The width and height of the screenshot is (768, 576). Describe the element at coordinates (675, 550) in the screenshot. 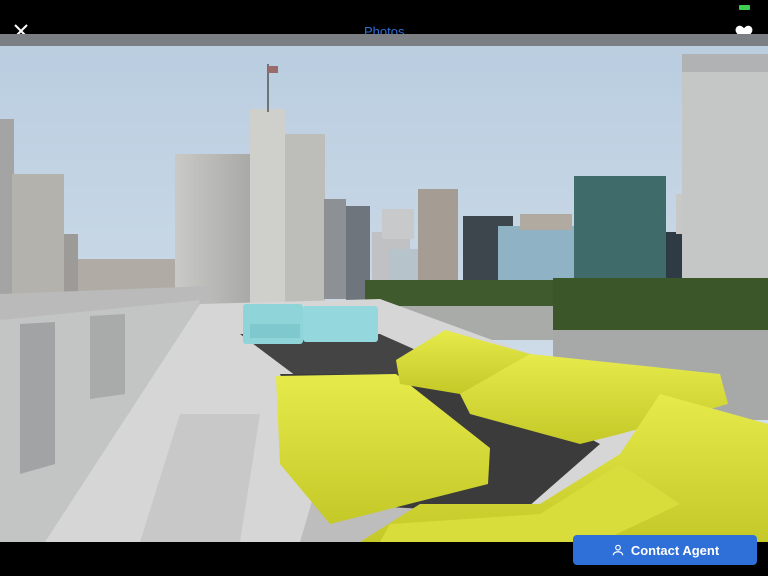

I see `contact-agent-label: Contact Agent` at that location.